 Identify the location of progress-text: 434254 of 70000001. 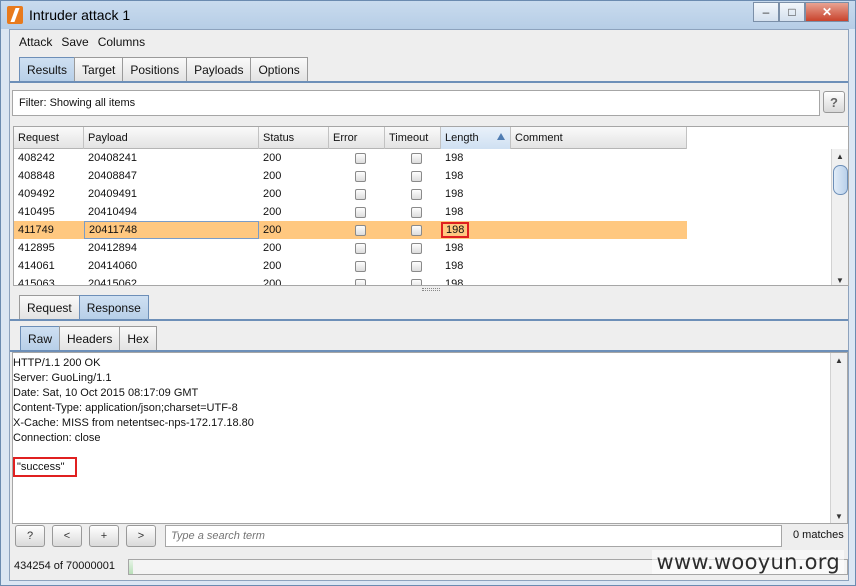
(64, 566).